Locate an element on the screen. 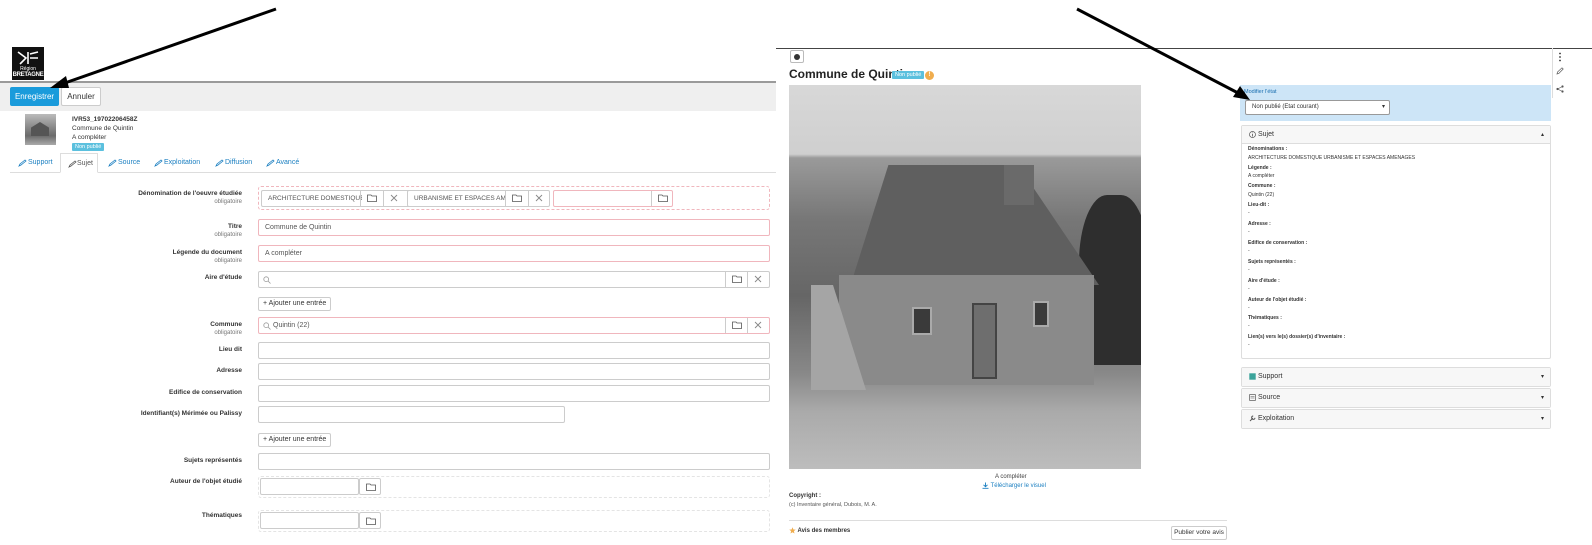 This screenshot has height=545, width=1592. exploitation-panel-header: Exploitation ▾ is located at coordinates (1396, 419).